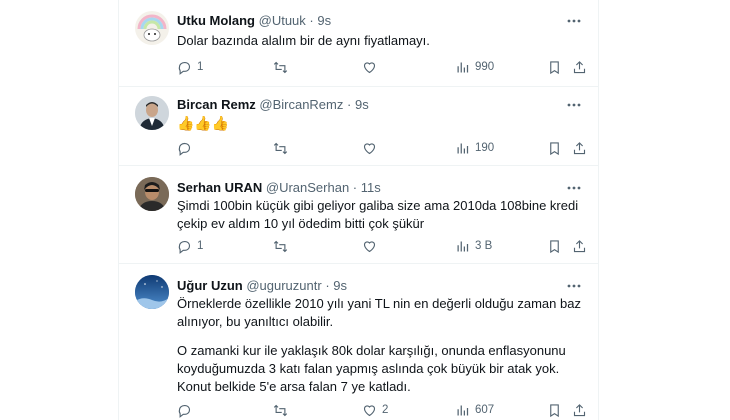 The image size is (730, 420). I want to click on tweet-header: Uğur Uzun @uguruzuntr · 9s, so click(262, 285).